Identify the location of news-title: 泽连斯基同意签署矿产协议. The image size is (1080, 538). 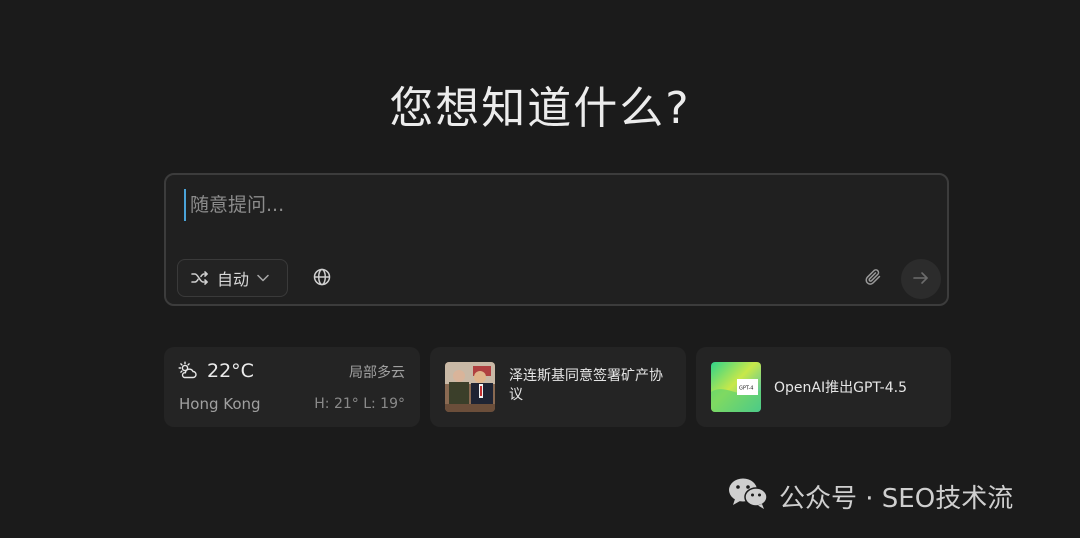
(586, 385).